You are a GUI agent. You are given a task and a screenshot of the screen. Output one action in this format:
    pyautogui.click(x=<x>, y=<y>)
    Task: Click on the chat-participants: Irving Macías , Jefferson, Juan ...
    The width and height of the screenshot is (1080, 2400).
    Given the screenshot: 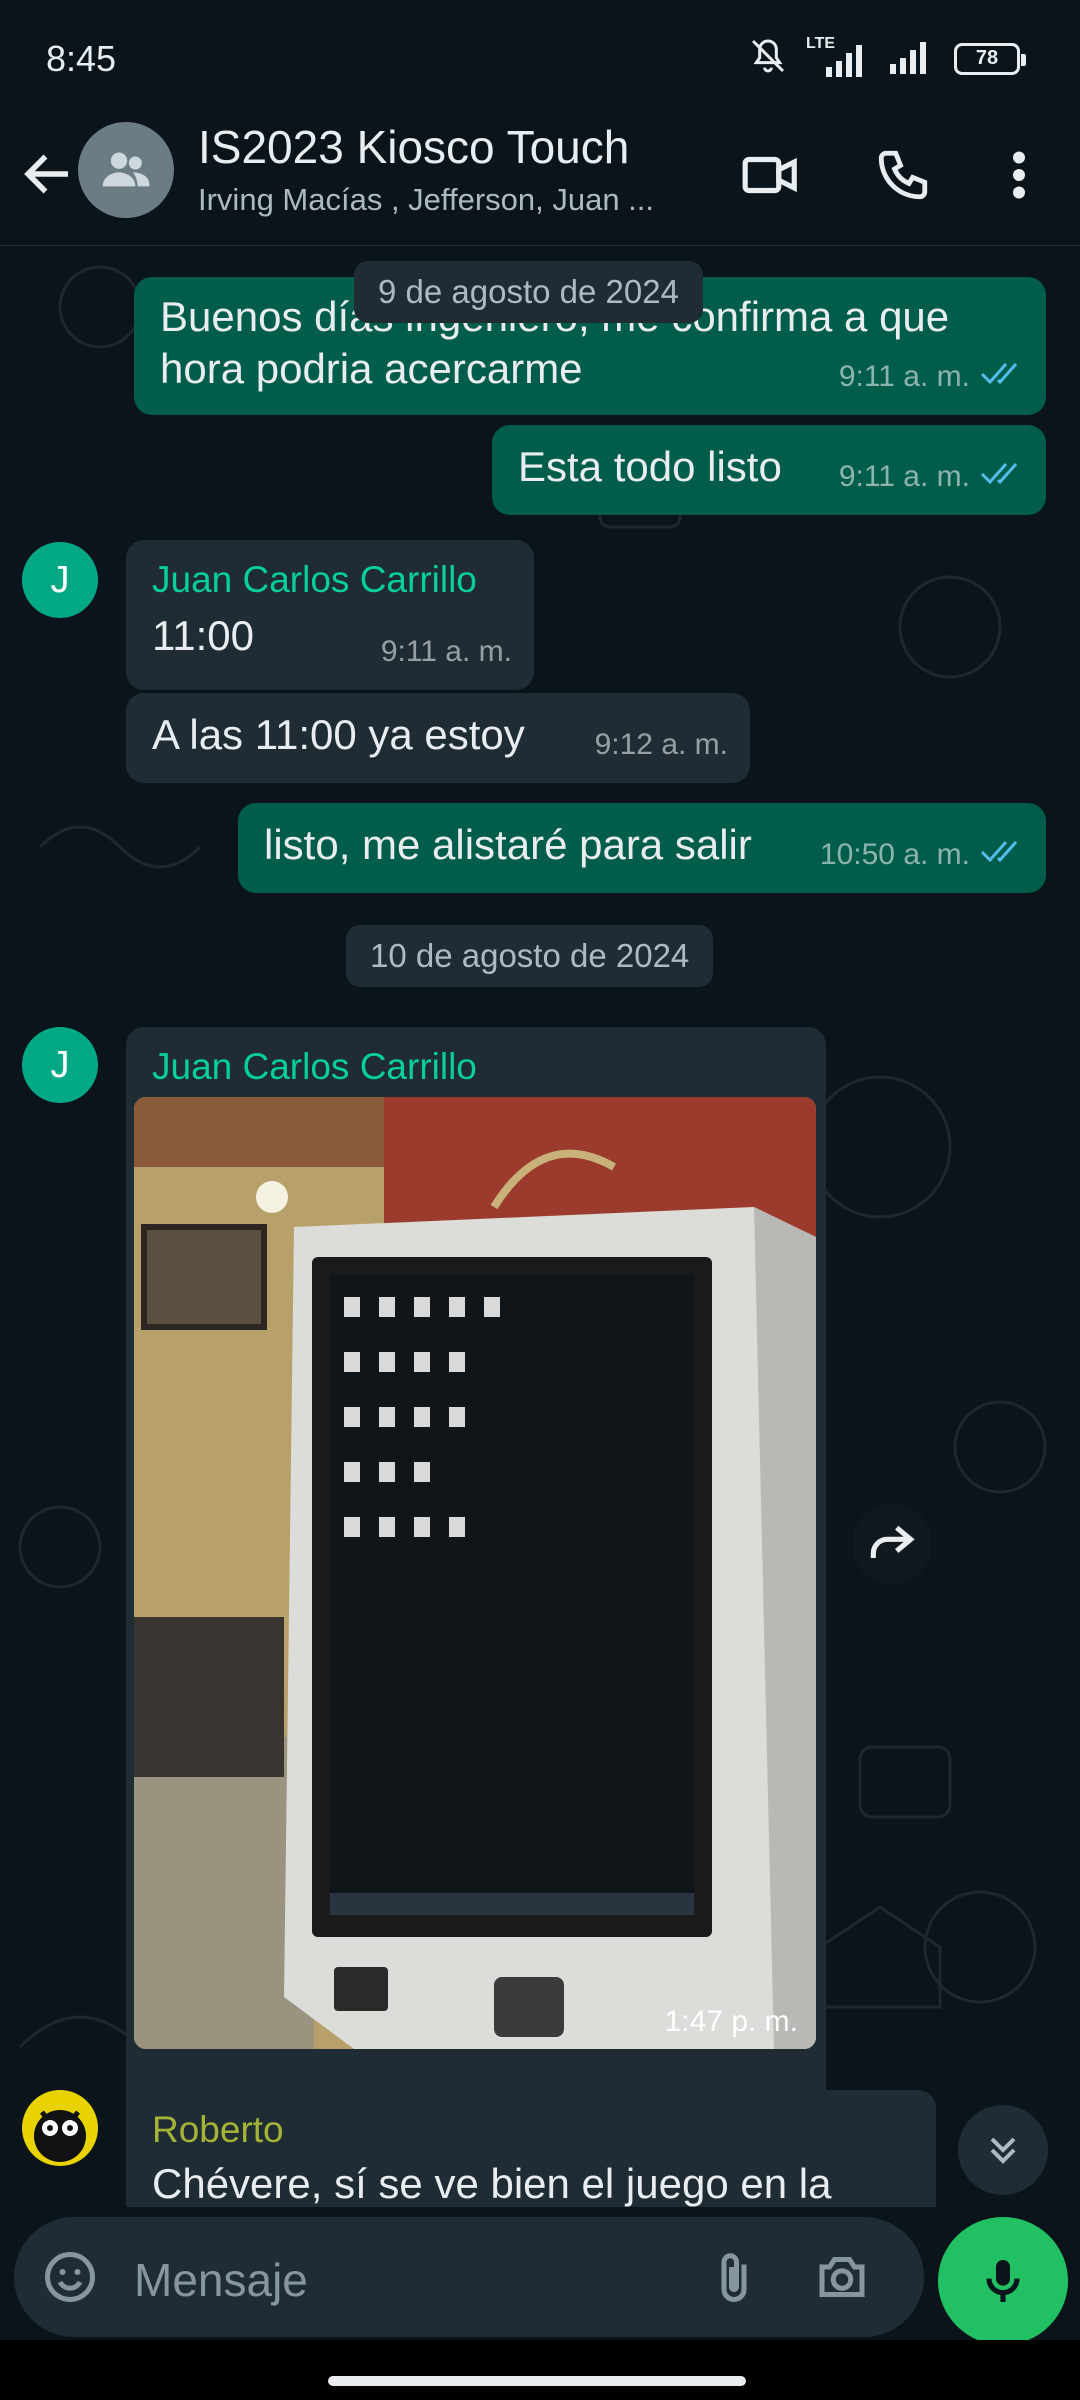 What is the action you would take?
    pyautogui.click(x=453, y=200)
    